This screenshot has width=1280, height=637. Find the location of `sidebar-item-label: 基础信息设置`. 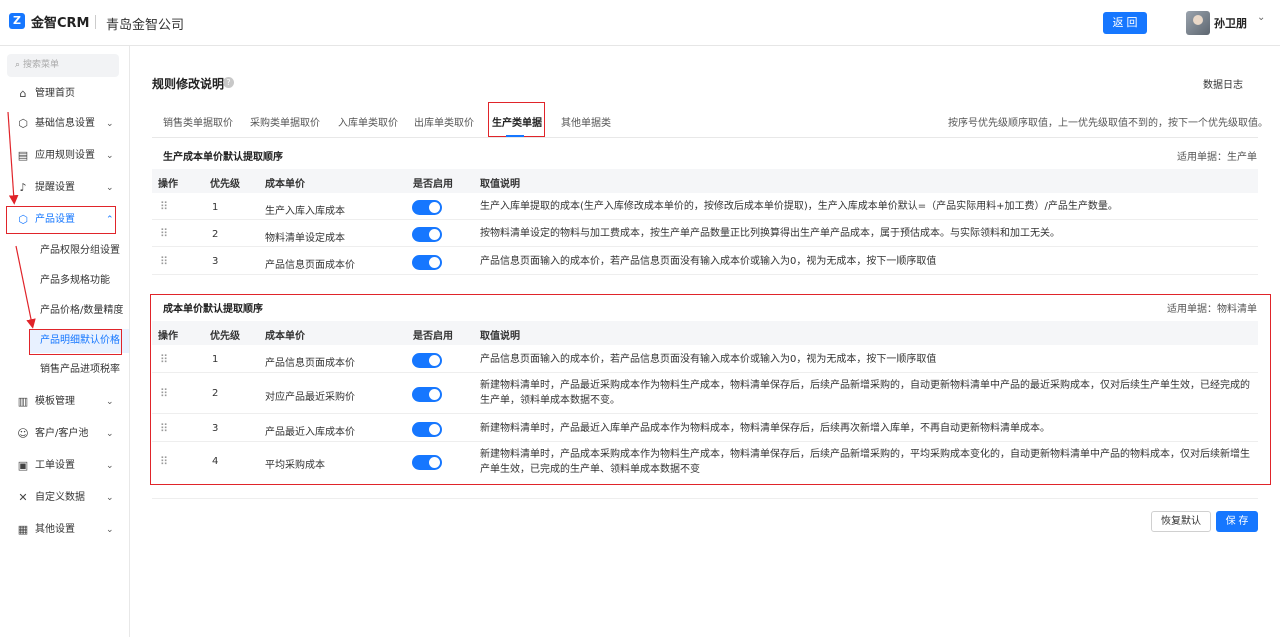

sidebar-item-label: 基础信息设置 is located at coordinates (65, 123).